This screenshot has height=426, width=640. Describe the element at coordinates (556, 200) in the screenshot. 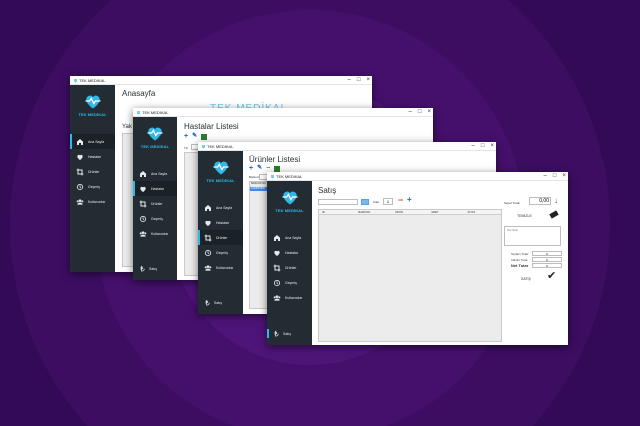

I see `add-to-cart-icon: ↓` at that location.